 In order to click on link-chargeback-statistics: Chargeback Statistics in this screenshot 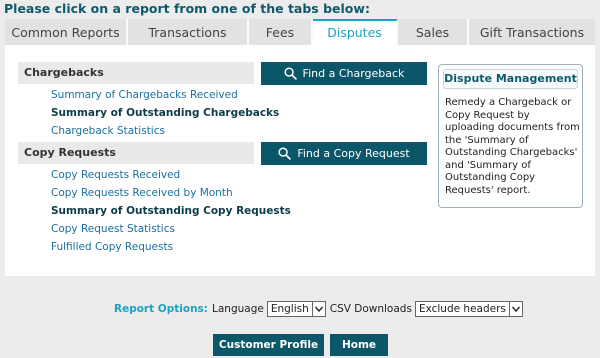, I will do `click(108, 131)`.